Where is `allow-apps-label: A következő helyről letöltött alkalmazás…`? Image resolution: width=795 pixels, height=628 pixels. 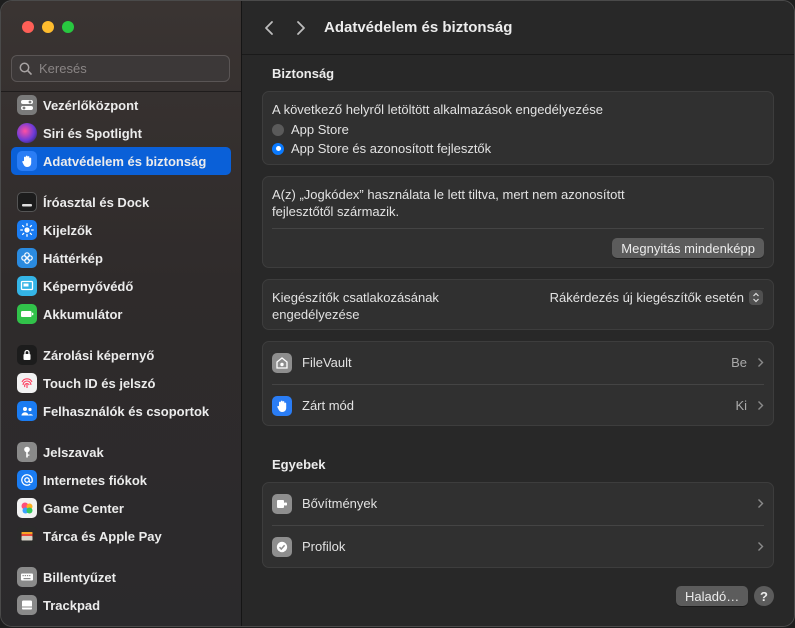 allow-apps-label: A következő helyről letöltött alkalmazás… is located at coordinates (437, 109).